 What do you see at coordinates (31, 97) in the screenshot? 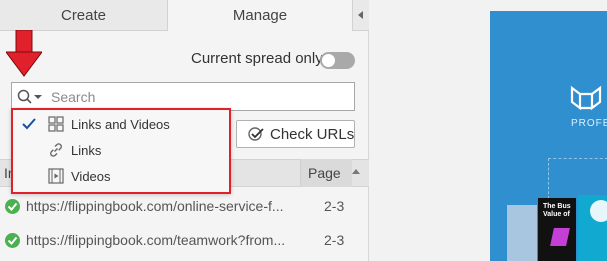
I see `search-filter-icon` at bounding box center [31, 97].